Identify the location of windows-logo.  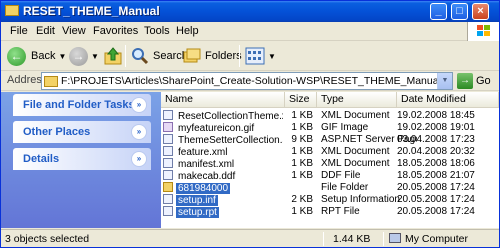
(483, 31).